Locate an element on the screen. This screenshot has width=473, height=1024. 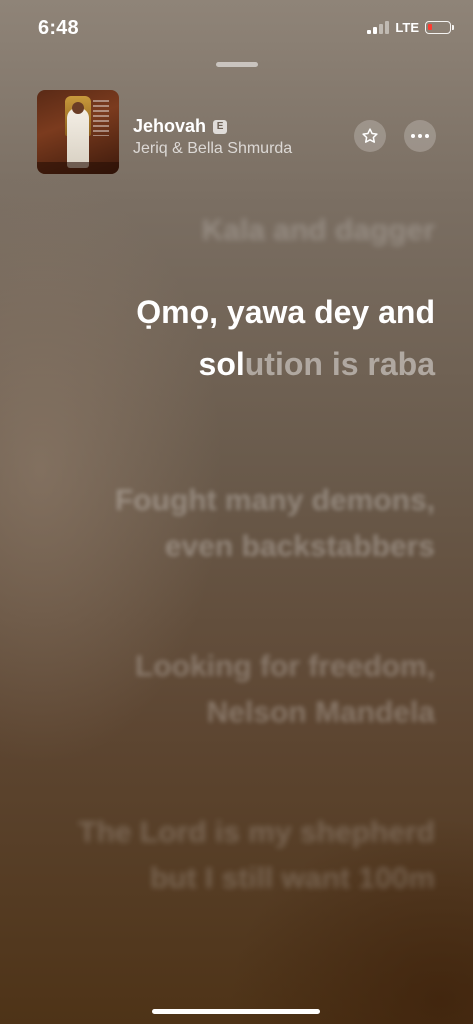
song-title-row: Jehovah E is located at coordinates (180, 126).